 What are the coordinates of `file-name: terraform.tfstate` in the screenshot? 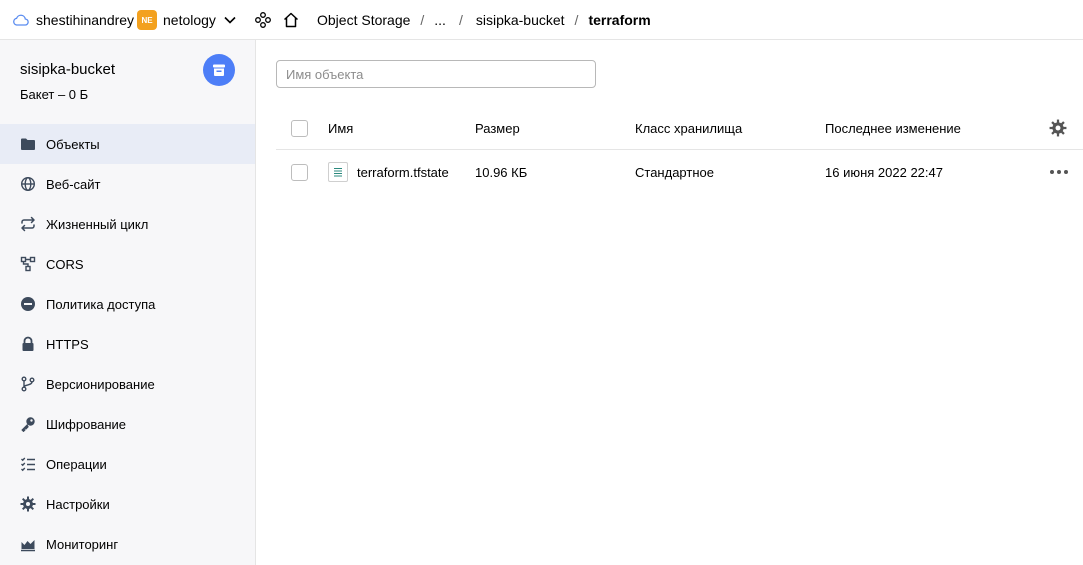 It's located at (403, 172).